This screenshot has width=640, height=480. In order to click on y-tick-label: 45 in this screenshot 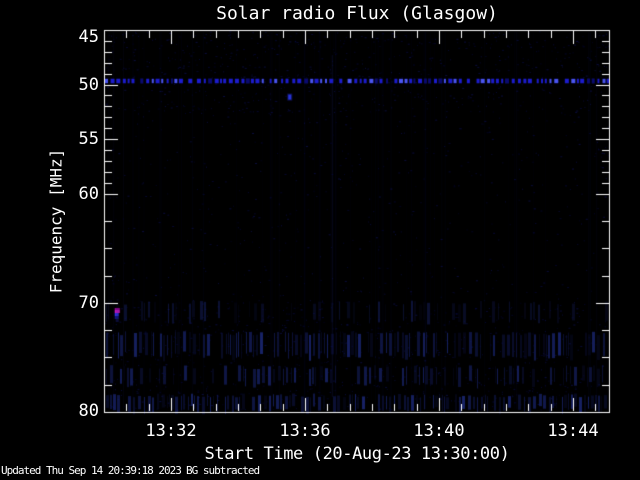, I will do `click(88, 37)`.